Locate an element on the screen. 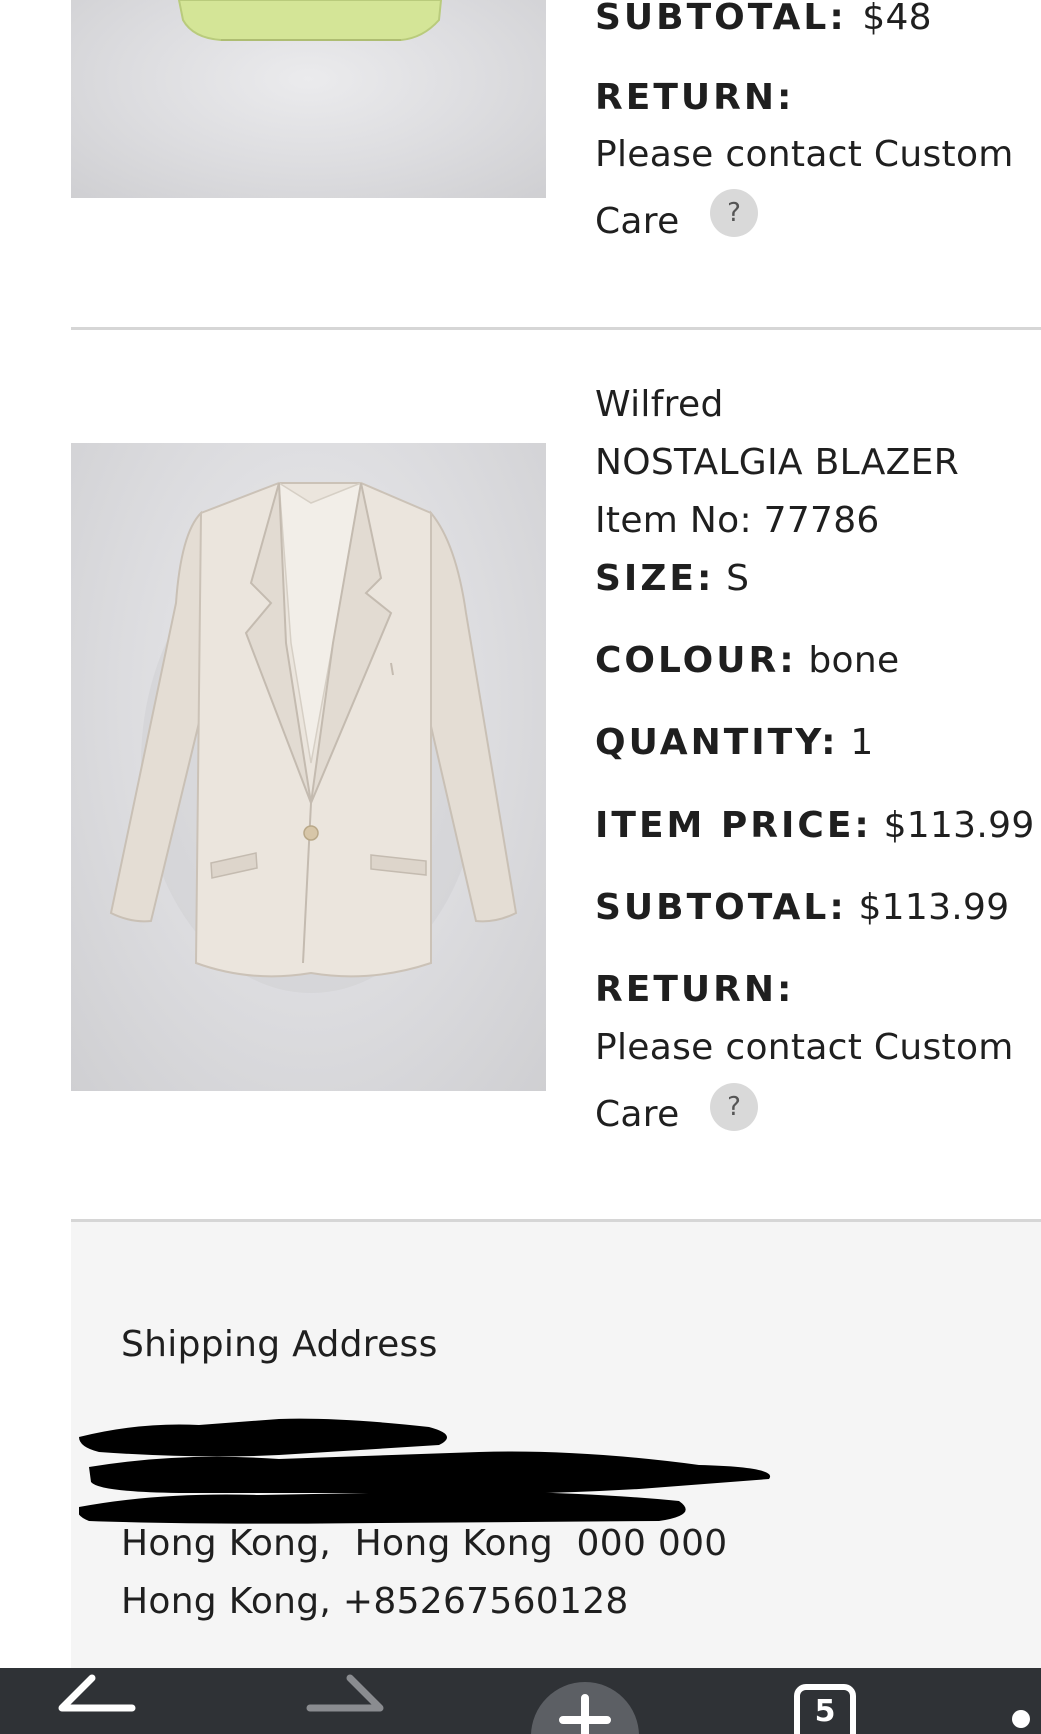  quantity-value: 1 is located at coordinates (862, 742).